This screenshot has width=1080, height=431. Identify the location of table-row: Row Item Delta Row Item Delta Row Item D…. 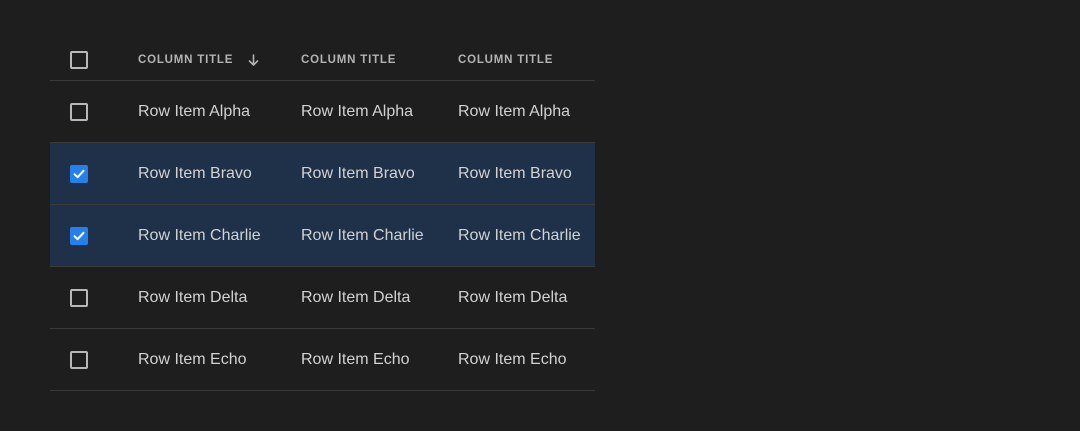
(322, 298).